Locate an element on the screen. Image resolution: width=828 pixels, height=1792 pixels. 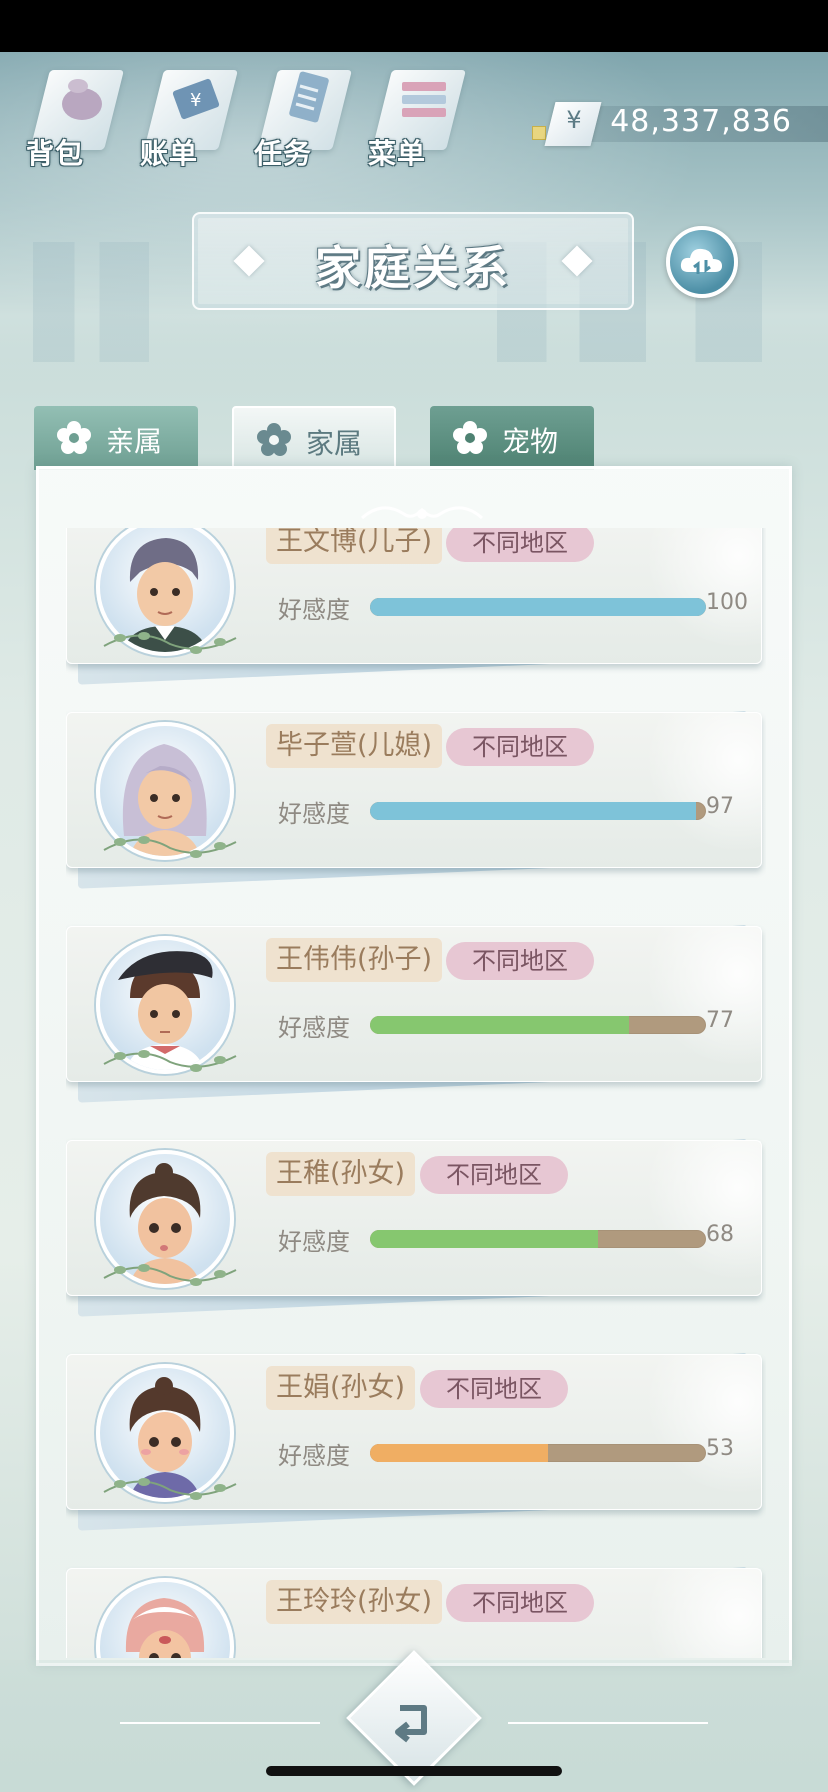
menu-icon is located at coordinates (424, 99).